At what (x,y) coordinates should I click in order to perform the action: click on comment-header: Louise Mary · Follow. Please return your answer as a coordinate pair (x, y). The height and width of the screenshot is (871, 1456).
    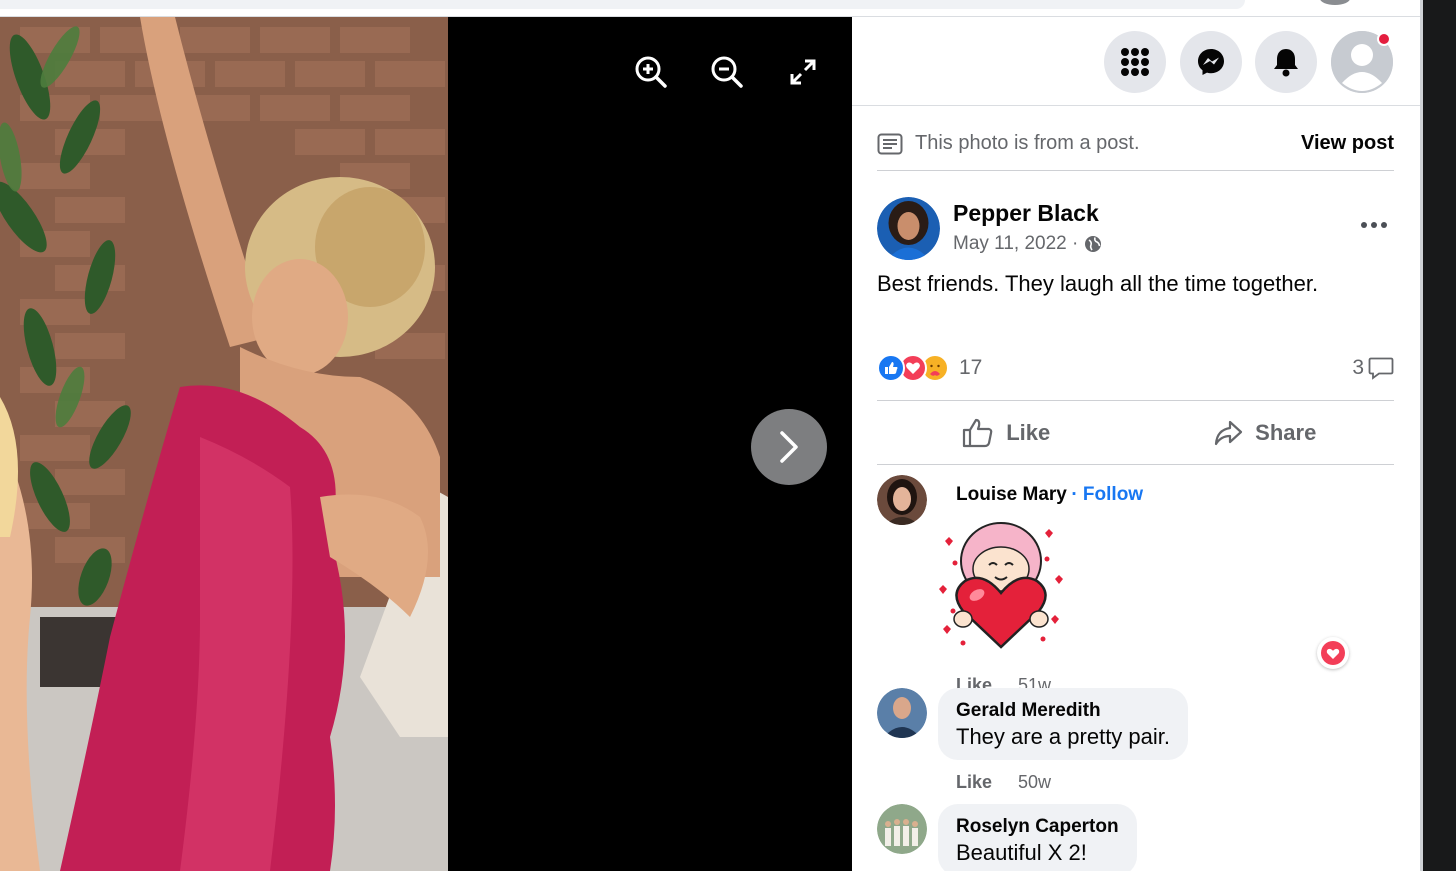
    Looking at the image, I should click on (1049, 495).